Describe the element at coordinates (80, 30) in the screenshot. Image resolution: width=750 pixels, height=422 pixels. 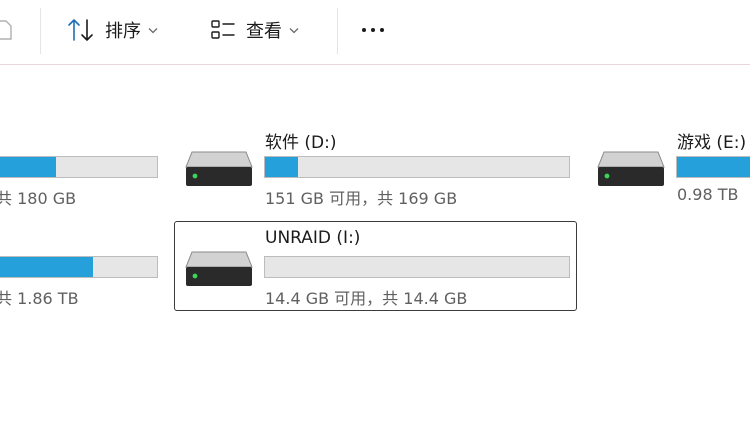
I see `sort-arrows-icon` at that location.